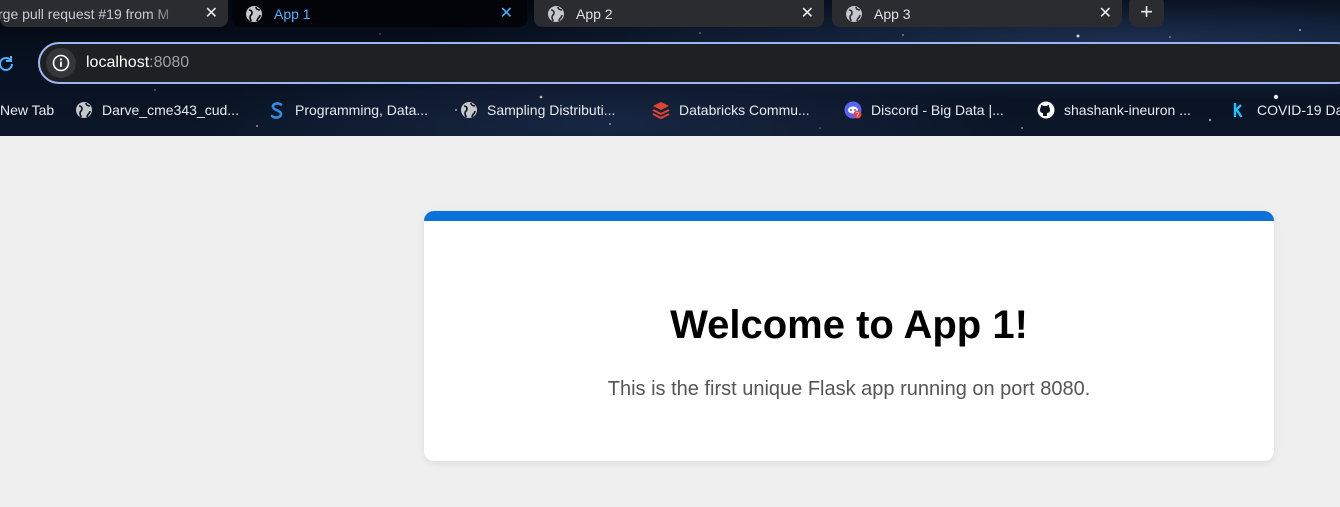  I want to click on url-port: :8080, so click(169, 62).